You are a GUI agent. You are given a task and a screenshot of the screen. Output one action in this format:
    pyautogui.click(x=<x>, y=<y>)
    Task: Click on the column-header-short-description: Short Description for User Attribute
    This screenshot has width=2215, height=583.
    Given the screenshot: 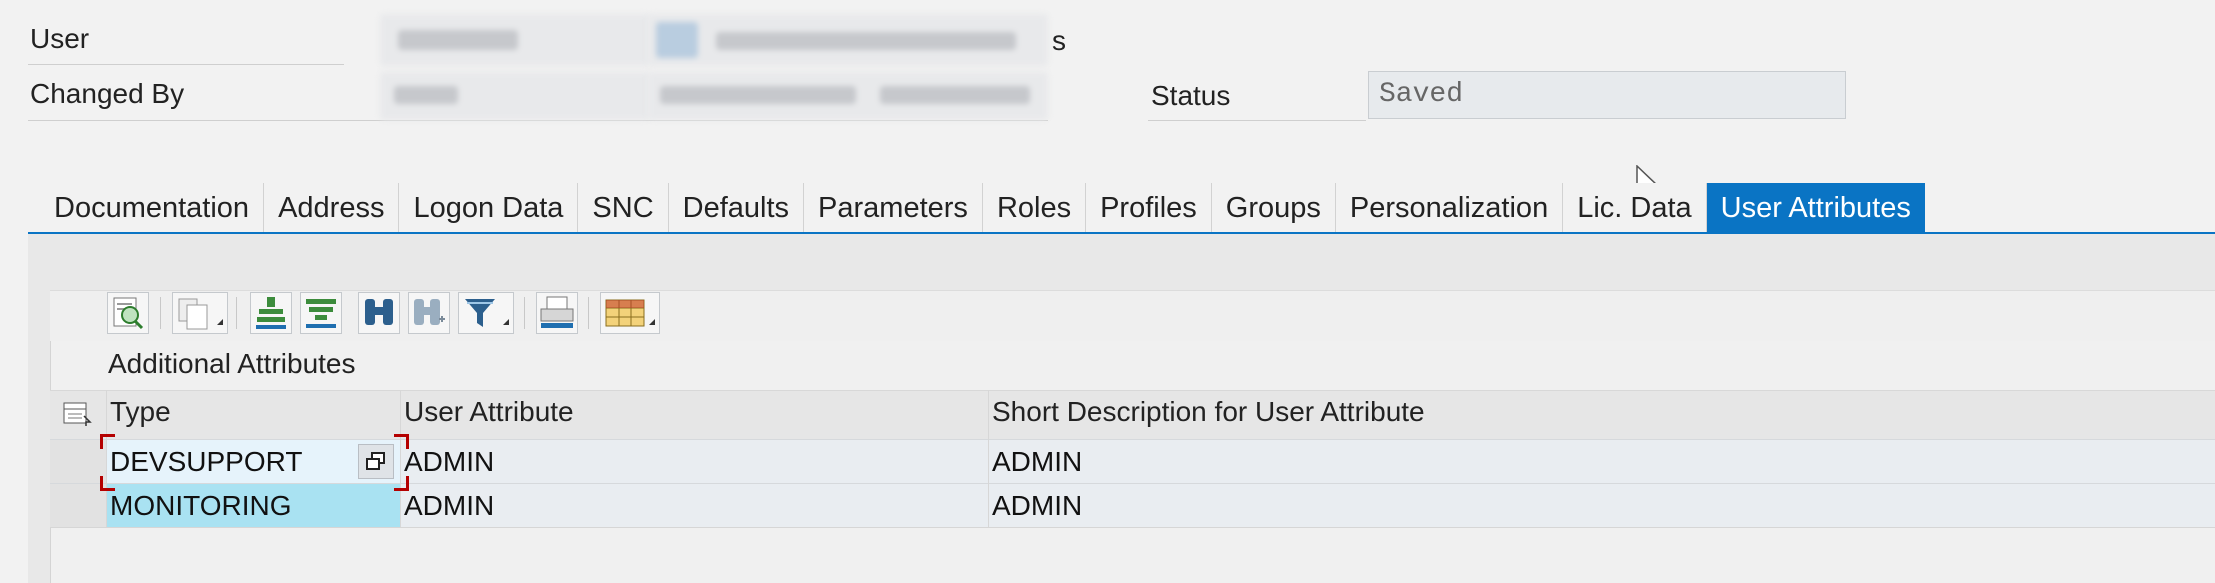 What is the action you would take?
    pyautogui.click(x=1208, y=412)
    